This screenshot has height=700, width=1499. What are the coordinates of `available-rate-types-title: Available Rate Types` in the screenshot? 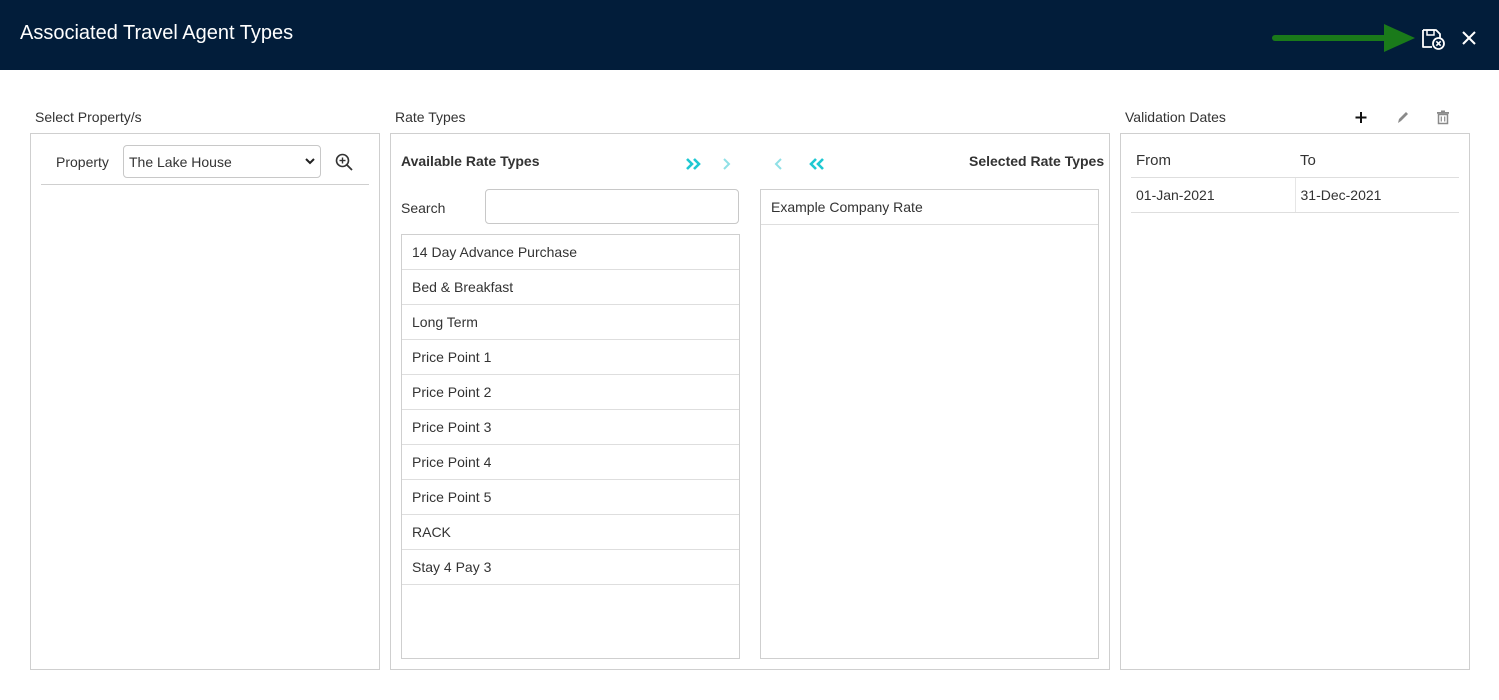 It's located at (470, 161).